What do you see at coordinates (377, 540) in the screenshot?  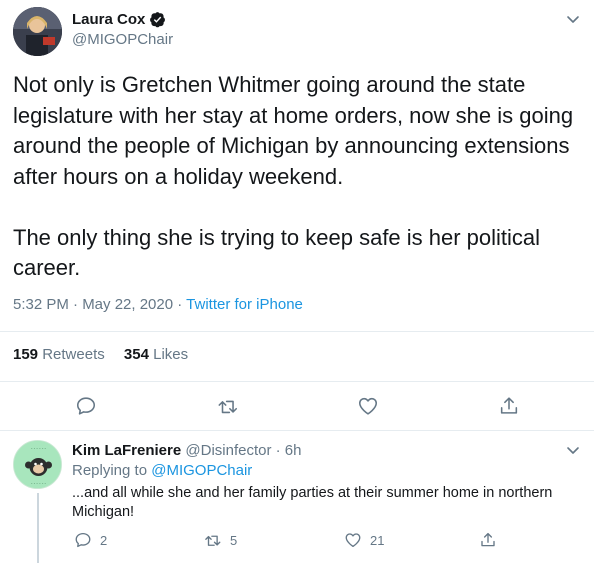 I see `reply-like-count: 21` at bounding box center [377, 540].